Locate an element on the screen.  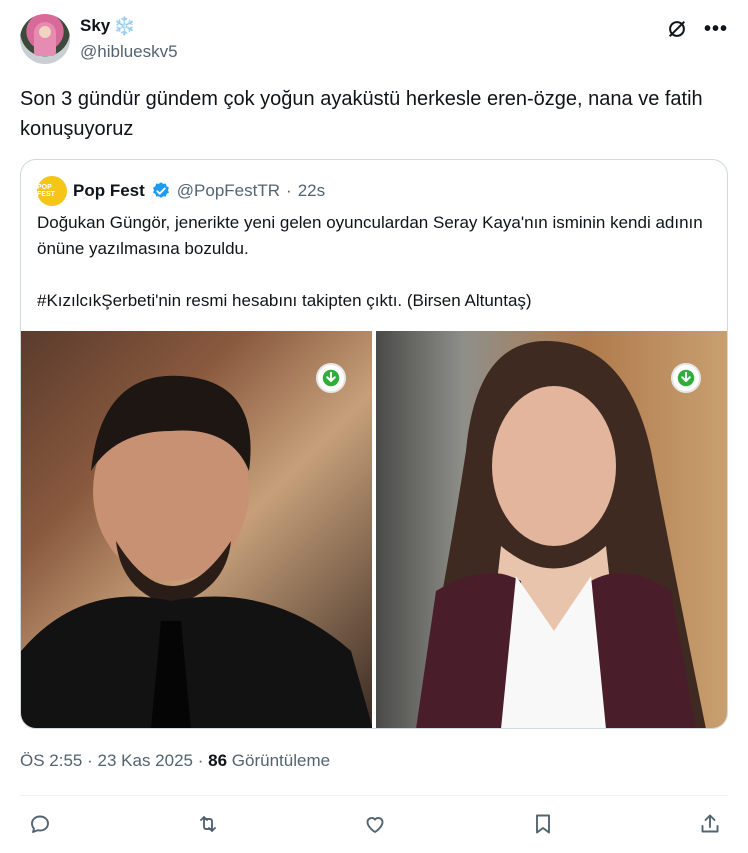
retweet-button is located at coordinates (208, 824).